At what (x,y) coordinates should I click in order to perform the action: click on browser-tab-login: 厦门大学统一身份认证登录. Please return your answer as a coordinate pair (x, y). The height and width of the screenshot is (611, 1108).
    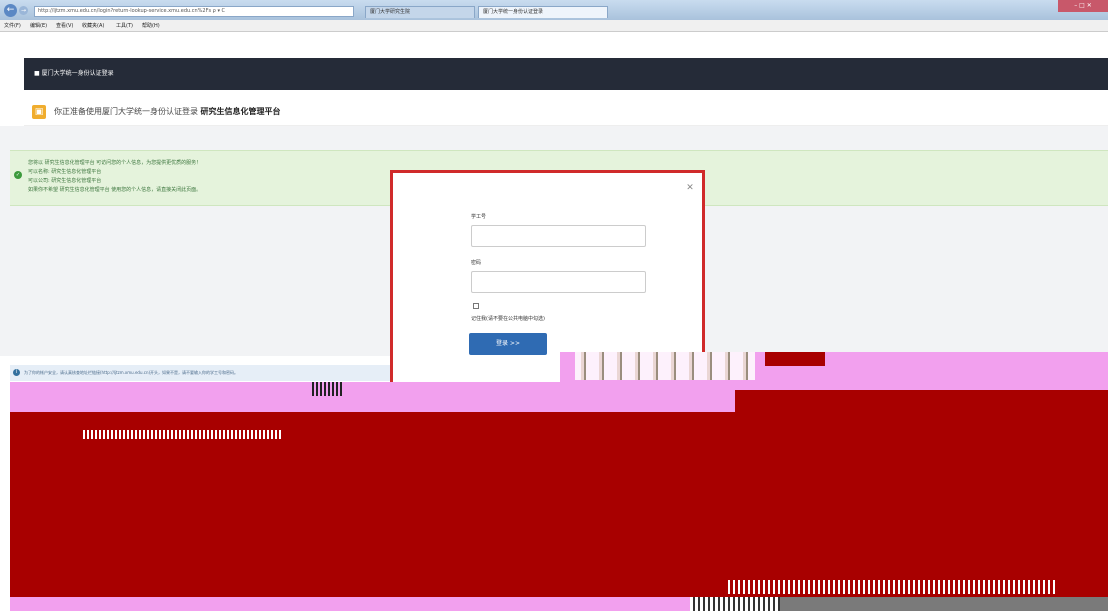
    Looking at the image, I should click on (543, 12).